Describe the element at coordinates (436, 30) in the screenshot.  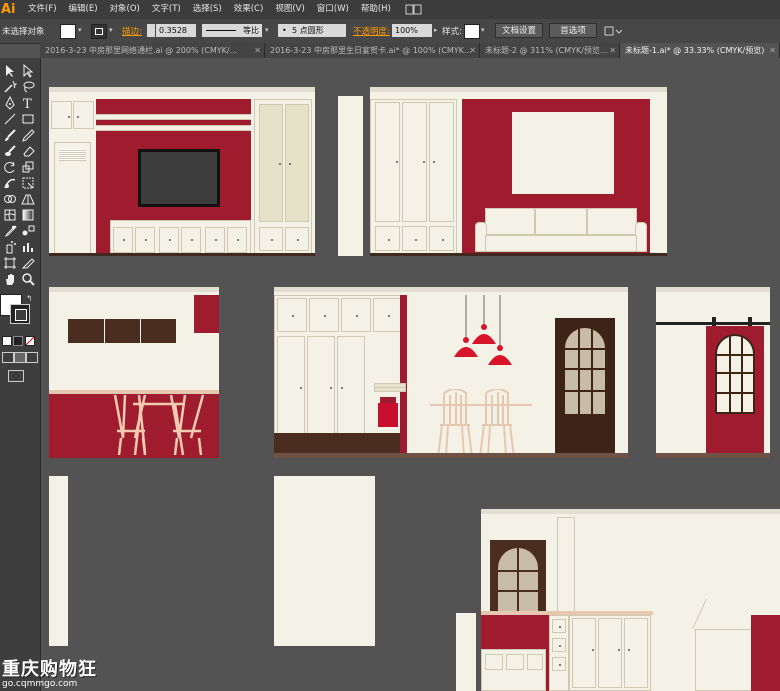
I see `chevron-down-icon: ▸` at that location.